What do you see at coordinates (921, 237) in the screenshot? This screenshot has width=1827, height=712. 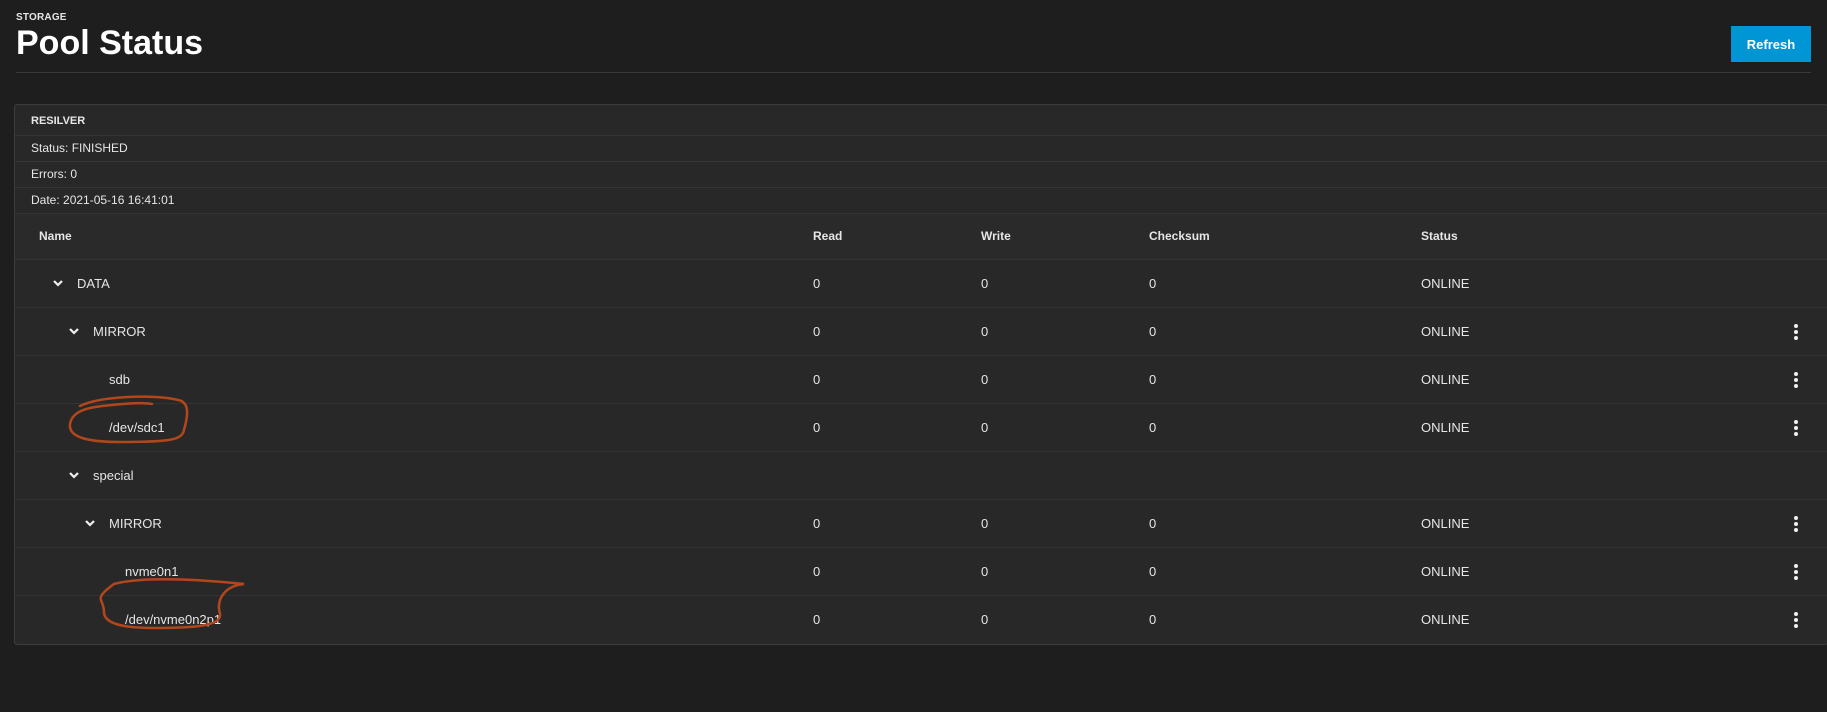 I see `table-header: Name Read Write Checksum Status` at bounding box center [921, 237].